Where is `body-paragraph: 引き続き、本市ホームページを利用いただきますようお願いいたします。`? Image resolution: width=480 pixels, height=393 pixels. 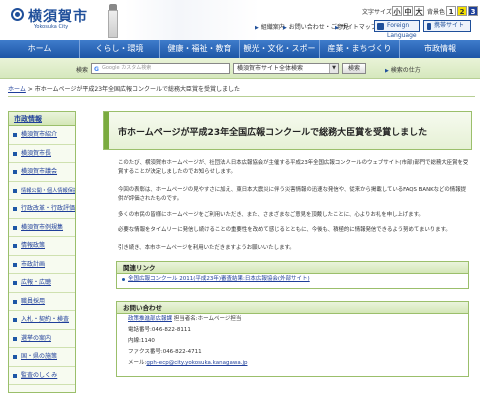 body-paragraph: 引き続き、本市ホームページを利用いただきますようお願いいたします。 is located at coordinates (206, 248).